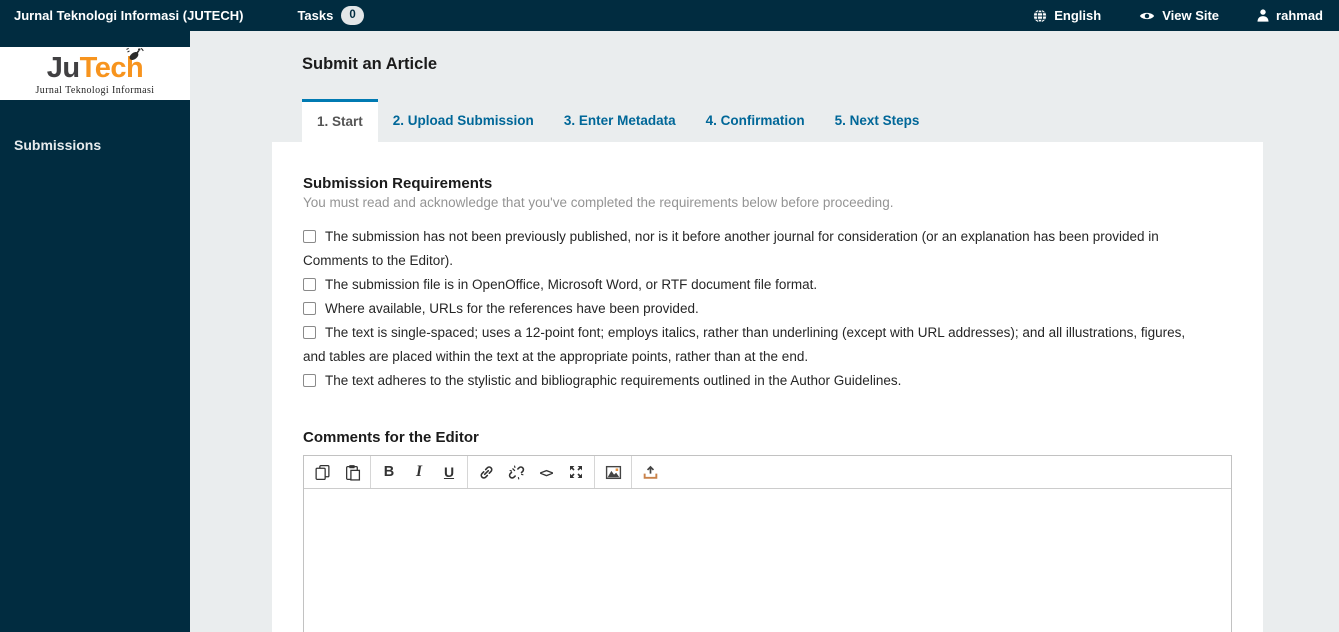 The height and width of the screenshot is (632, 1339). I want to click on view-site-link: View Site, so click(1179, 15).